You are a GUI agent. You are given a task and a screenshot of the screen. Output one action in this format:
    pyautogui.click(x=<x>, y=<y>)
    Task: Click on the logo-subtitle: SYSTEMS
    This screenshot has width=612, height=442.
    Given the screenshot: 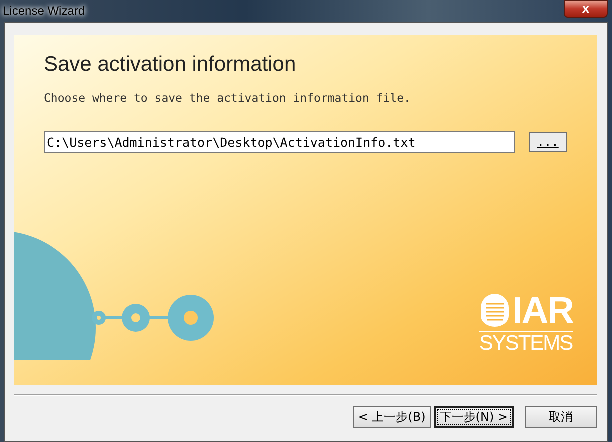 What is the action you would take?
    pyautogui.click(x=526, y=344)
    